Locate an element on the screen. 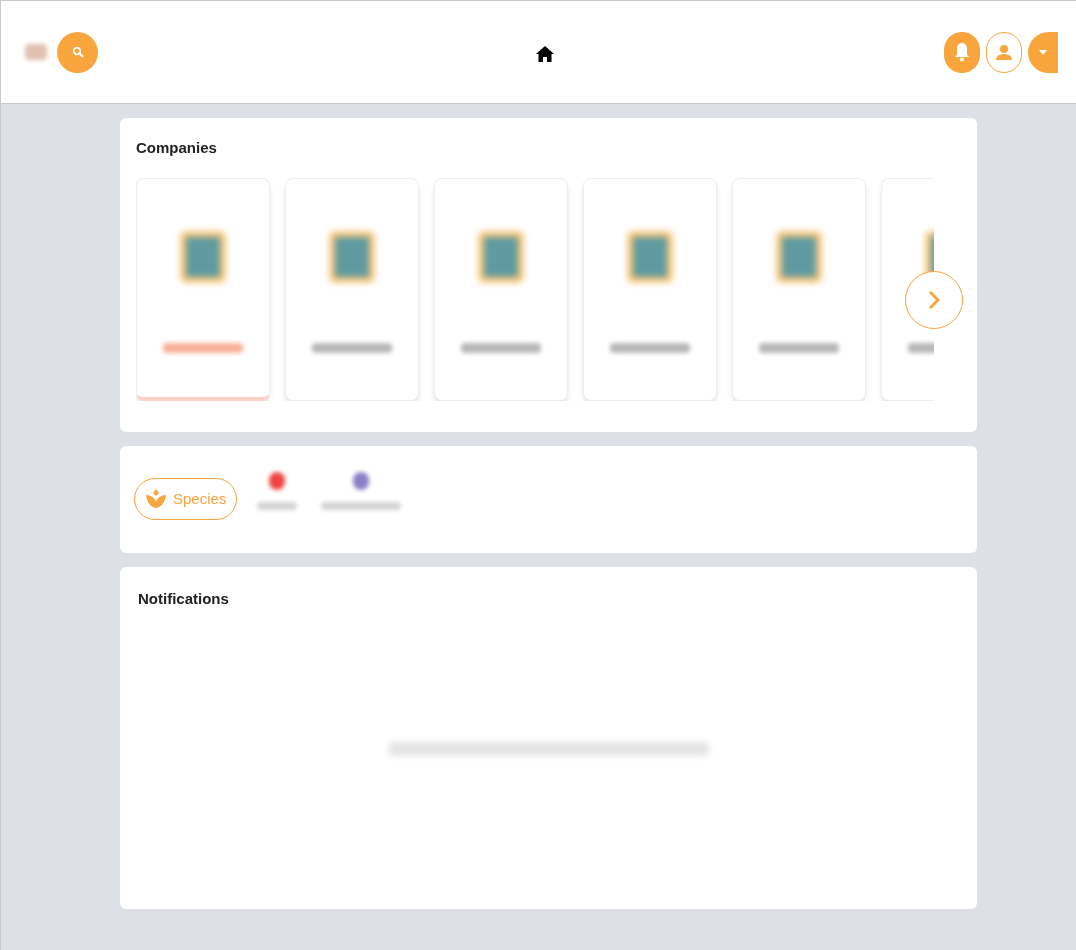 This screenshot has height=950, width=1076. search-icon is located at coordinates (77, 52).